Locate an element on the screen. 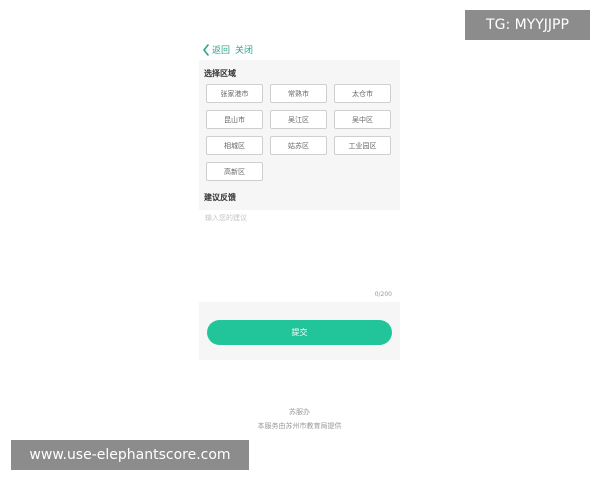 This screenshot has width=600, height=480. back-label: 返回 is located at coordinates (221, 51).